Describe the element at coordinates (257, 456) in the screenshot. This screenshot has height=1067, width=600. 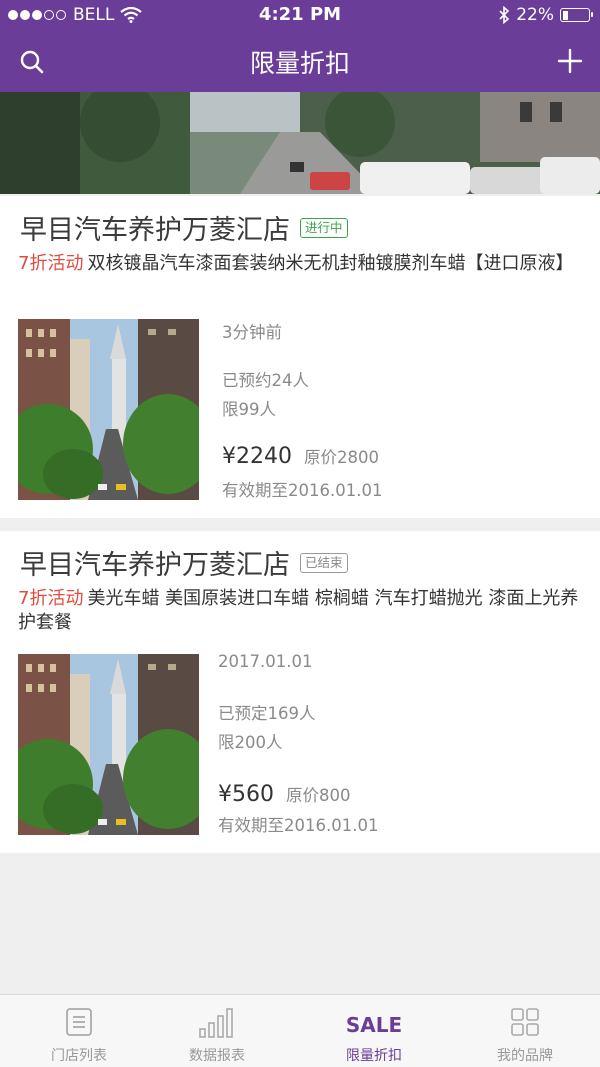
I see `deal-price: ¥2240` at that location.